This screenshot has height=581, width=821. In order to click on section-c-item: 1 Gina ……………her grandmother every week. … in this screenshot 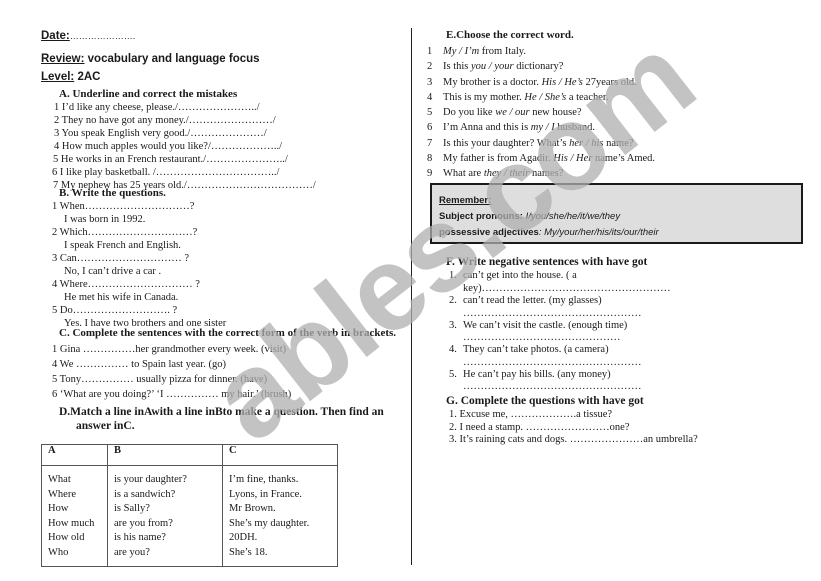, I will do `click(171, 349)`.